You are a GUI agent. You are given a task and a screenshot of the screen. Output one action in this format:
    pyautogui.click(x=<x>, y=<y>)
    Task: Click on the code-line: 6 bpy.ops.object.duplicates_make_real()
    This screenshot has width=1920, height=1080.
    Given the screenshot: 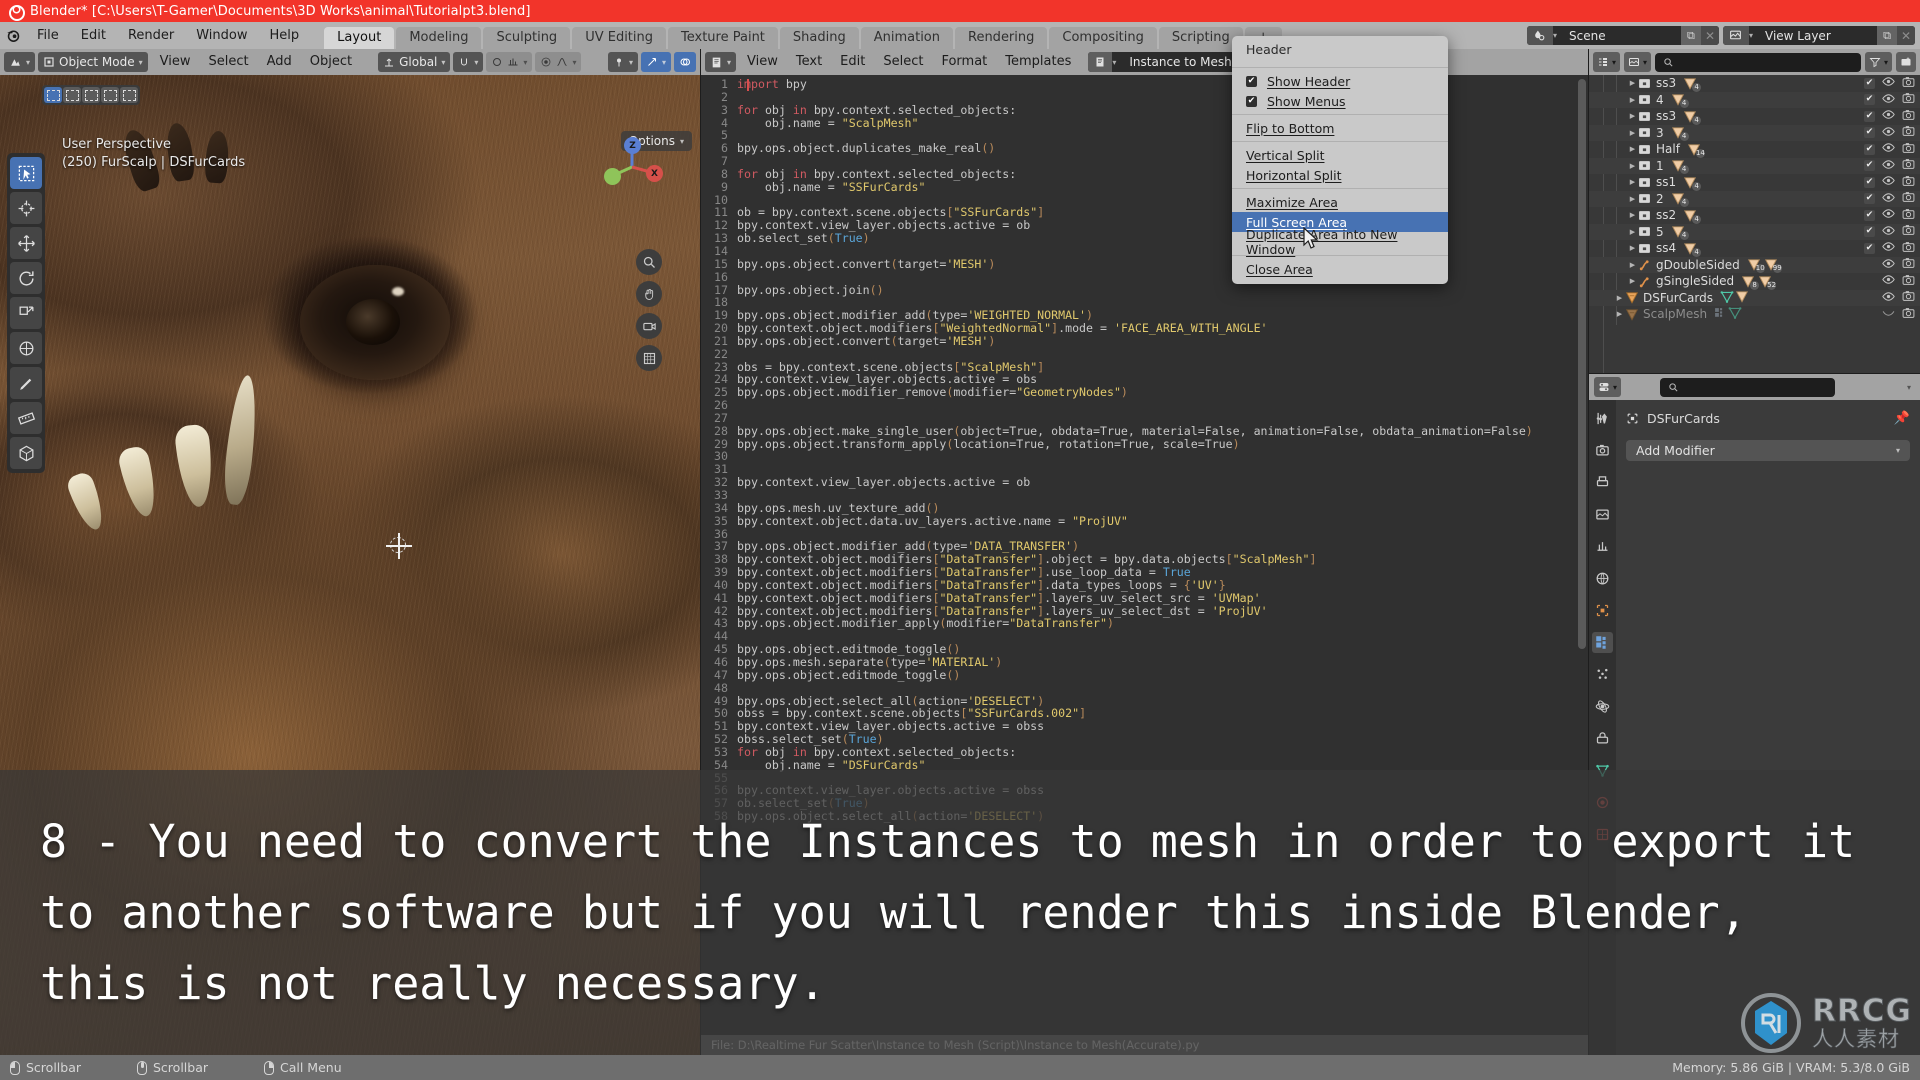 What is the action you would take?
    pyautogui.click(x=1144, y=148)
    